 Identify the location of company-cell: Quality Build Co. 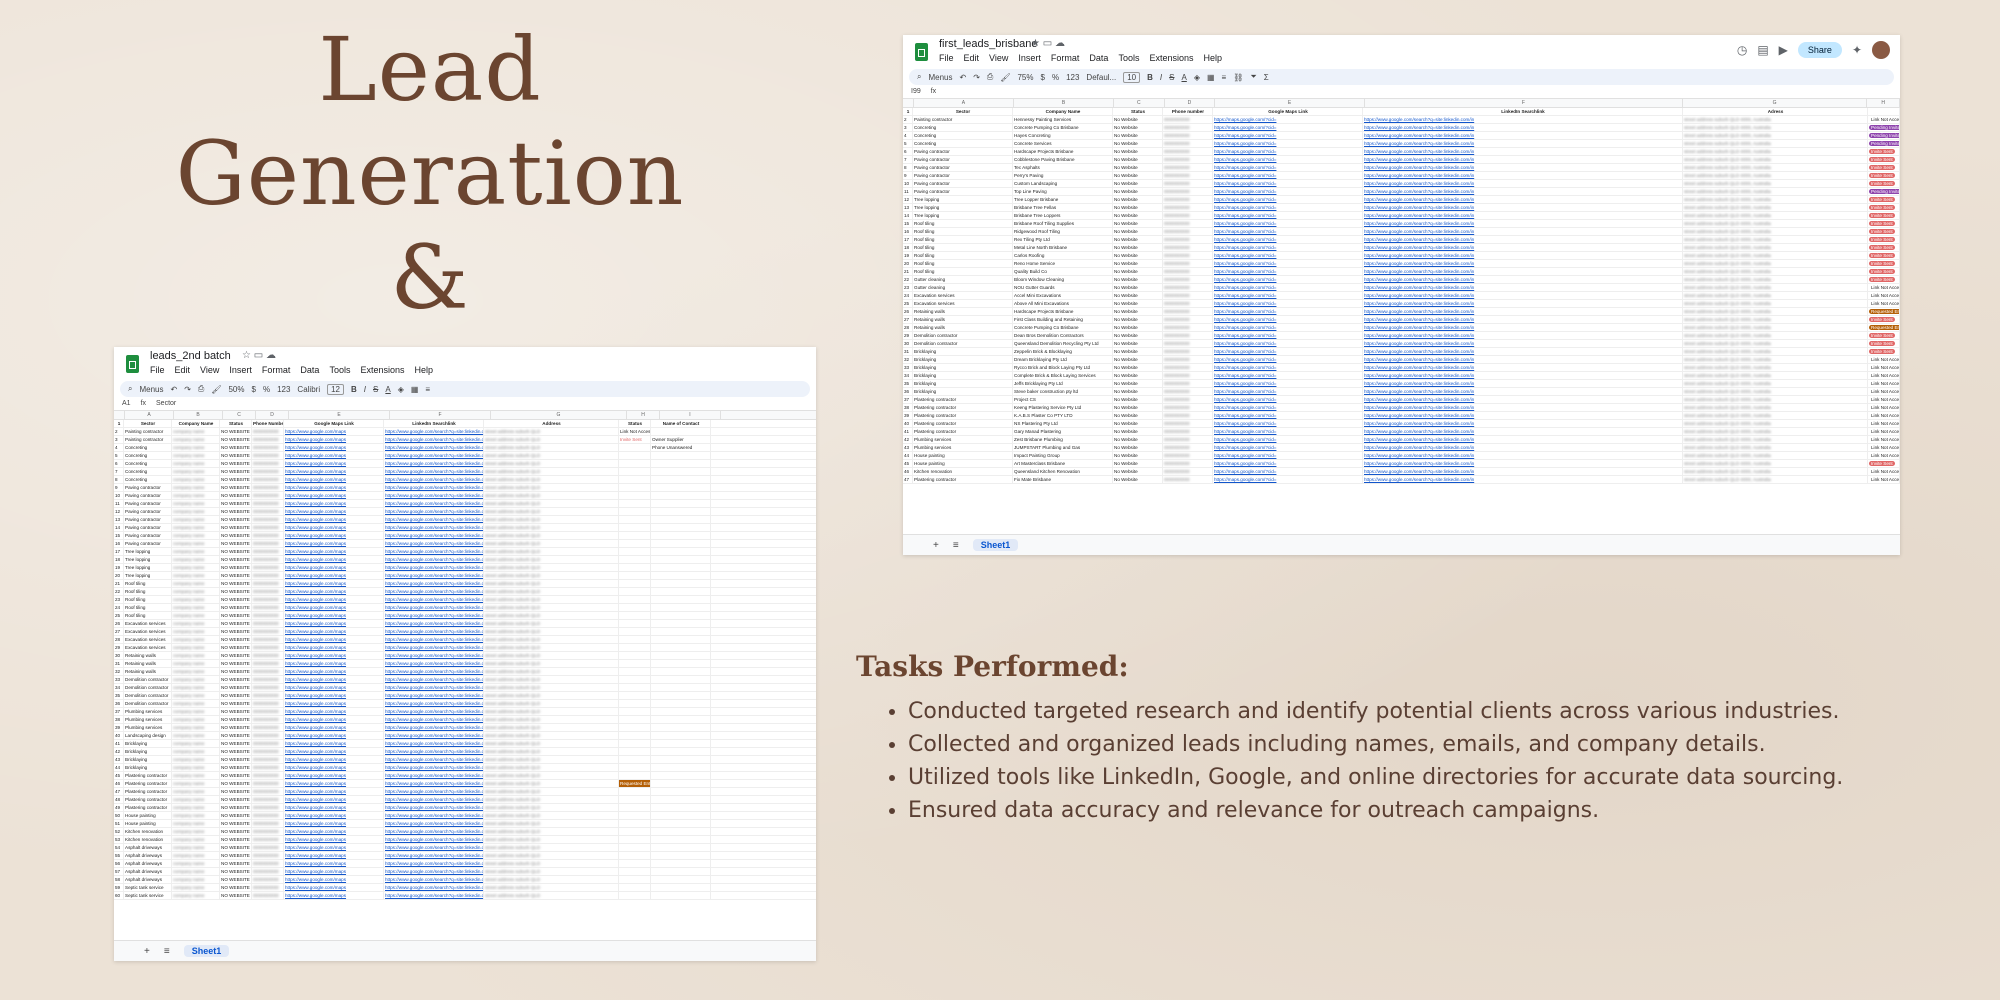
(1063, 271).